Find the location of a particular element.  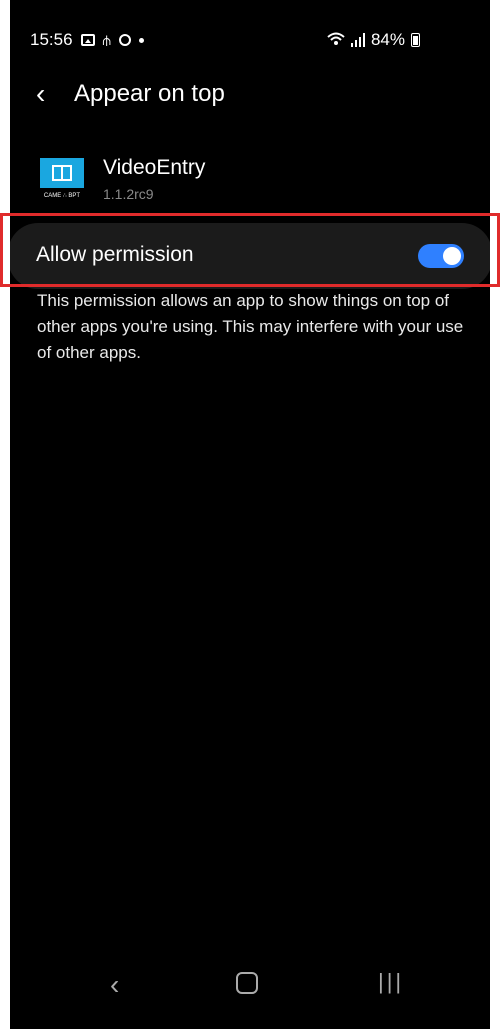

back-icon: ‹ is located at coordinates (40, 94).